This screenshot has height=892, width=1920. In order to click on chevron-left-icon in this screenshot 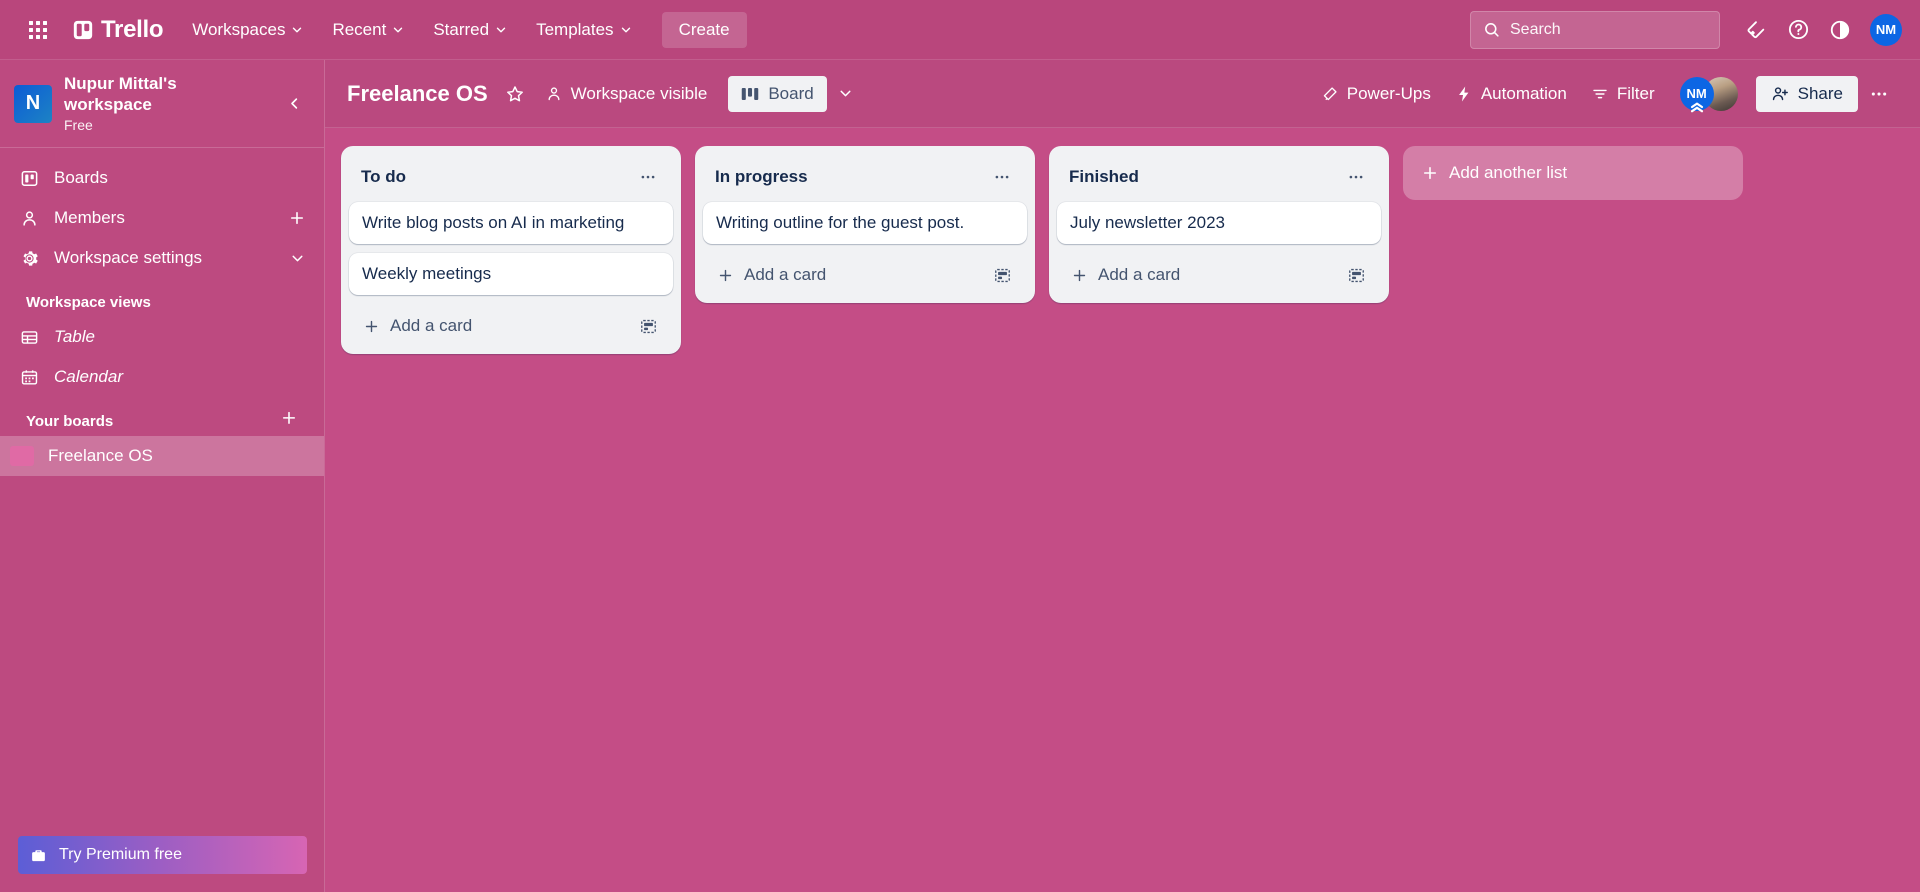, I will do `click(293, 103)`.